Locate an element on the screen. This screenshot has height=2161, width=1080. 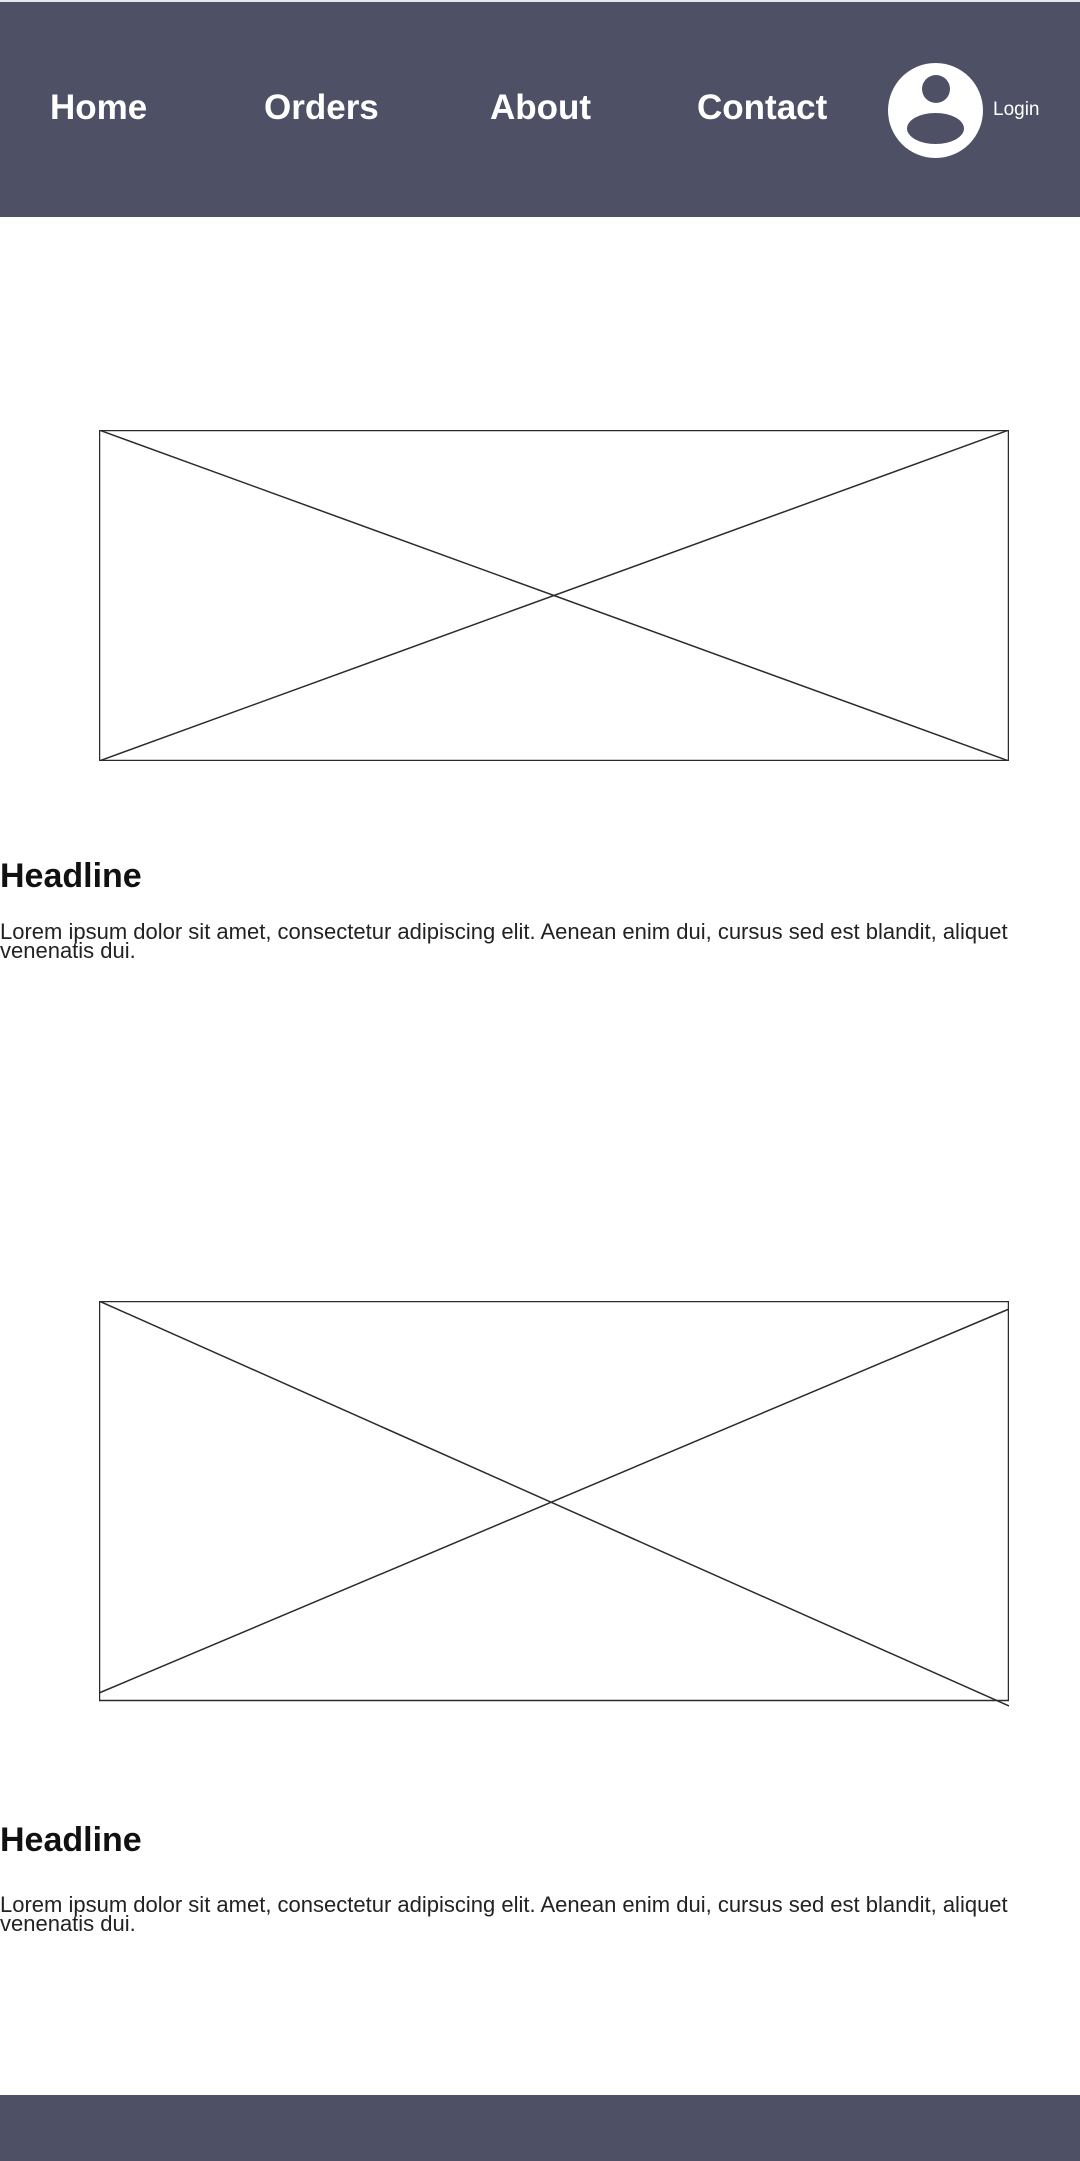
user-avatar-icon is located at coordinates (935, 110).